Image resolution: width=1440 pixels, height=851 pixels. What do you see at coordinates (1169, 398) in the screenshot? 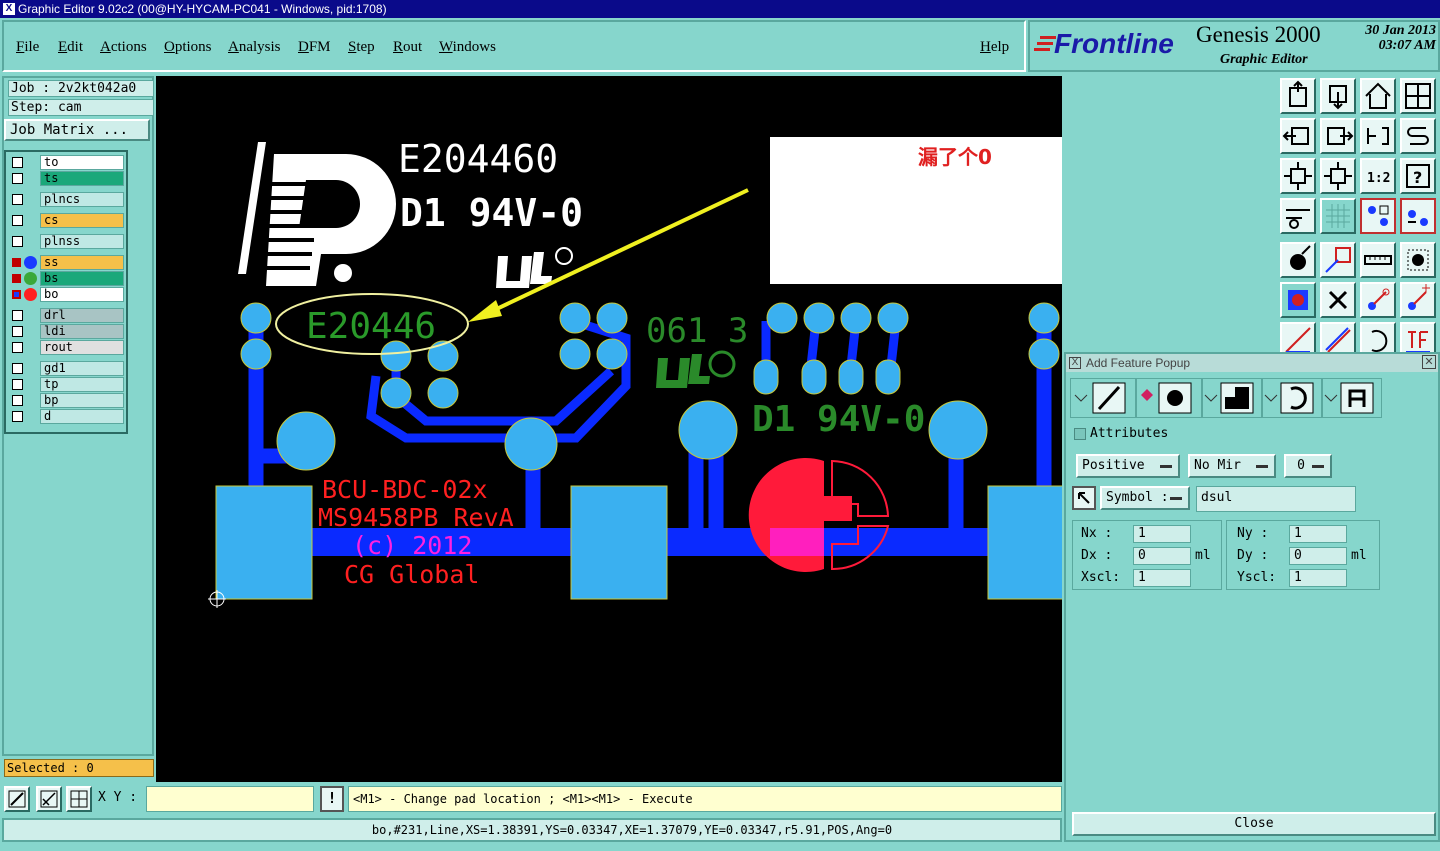
I see `feature-pad-button` at bounding box center [1169, 398].